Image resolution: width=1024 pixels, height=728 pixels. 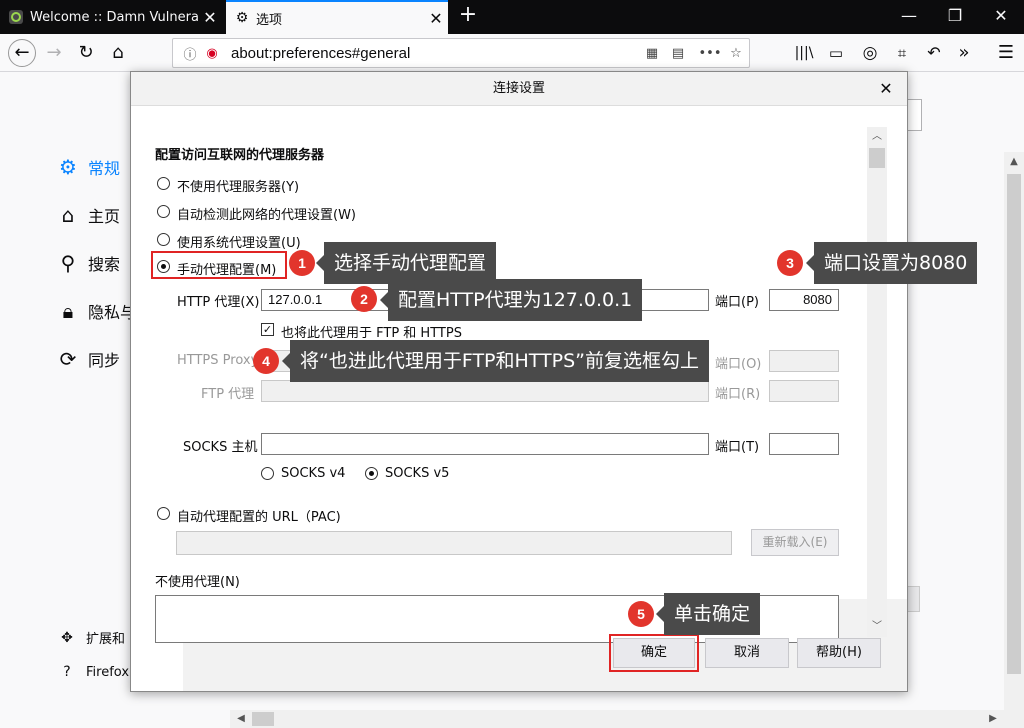 I want to click on back-button: ←, so click(x=22, y=53).